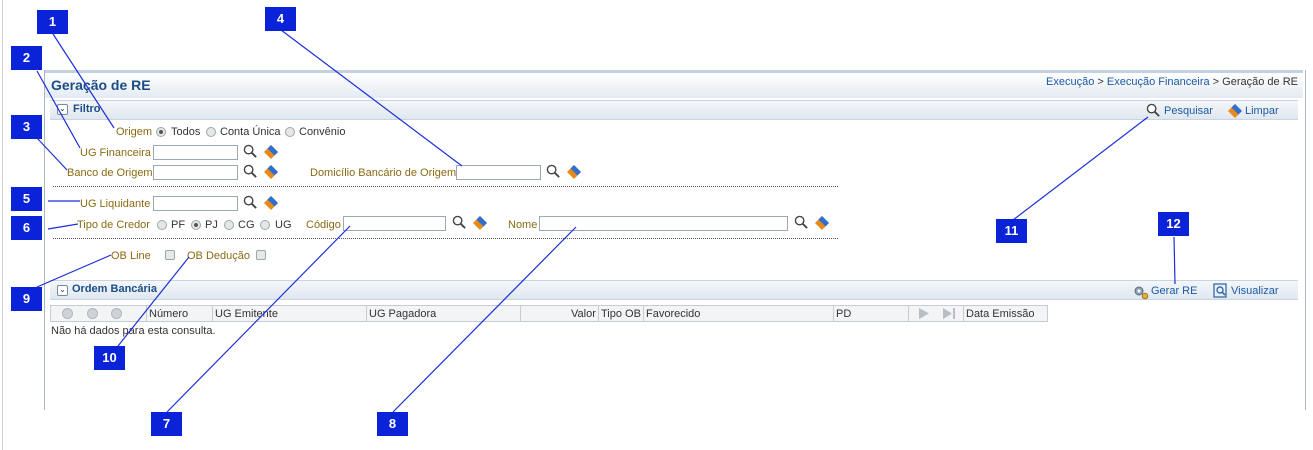 The height and width of the screenshot is (450, 1313). What do you see at coordinates (392, 424) in the screenshot?
I see `callout-badge: 8` at bounding box center [392, 424].